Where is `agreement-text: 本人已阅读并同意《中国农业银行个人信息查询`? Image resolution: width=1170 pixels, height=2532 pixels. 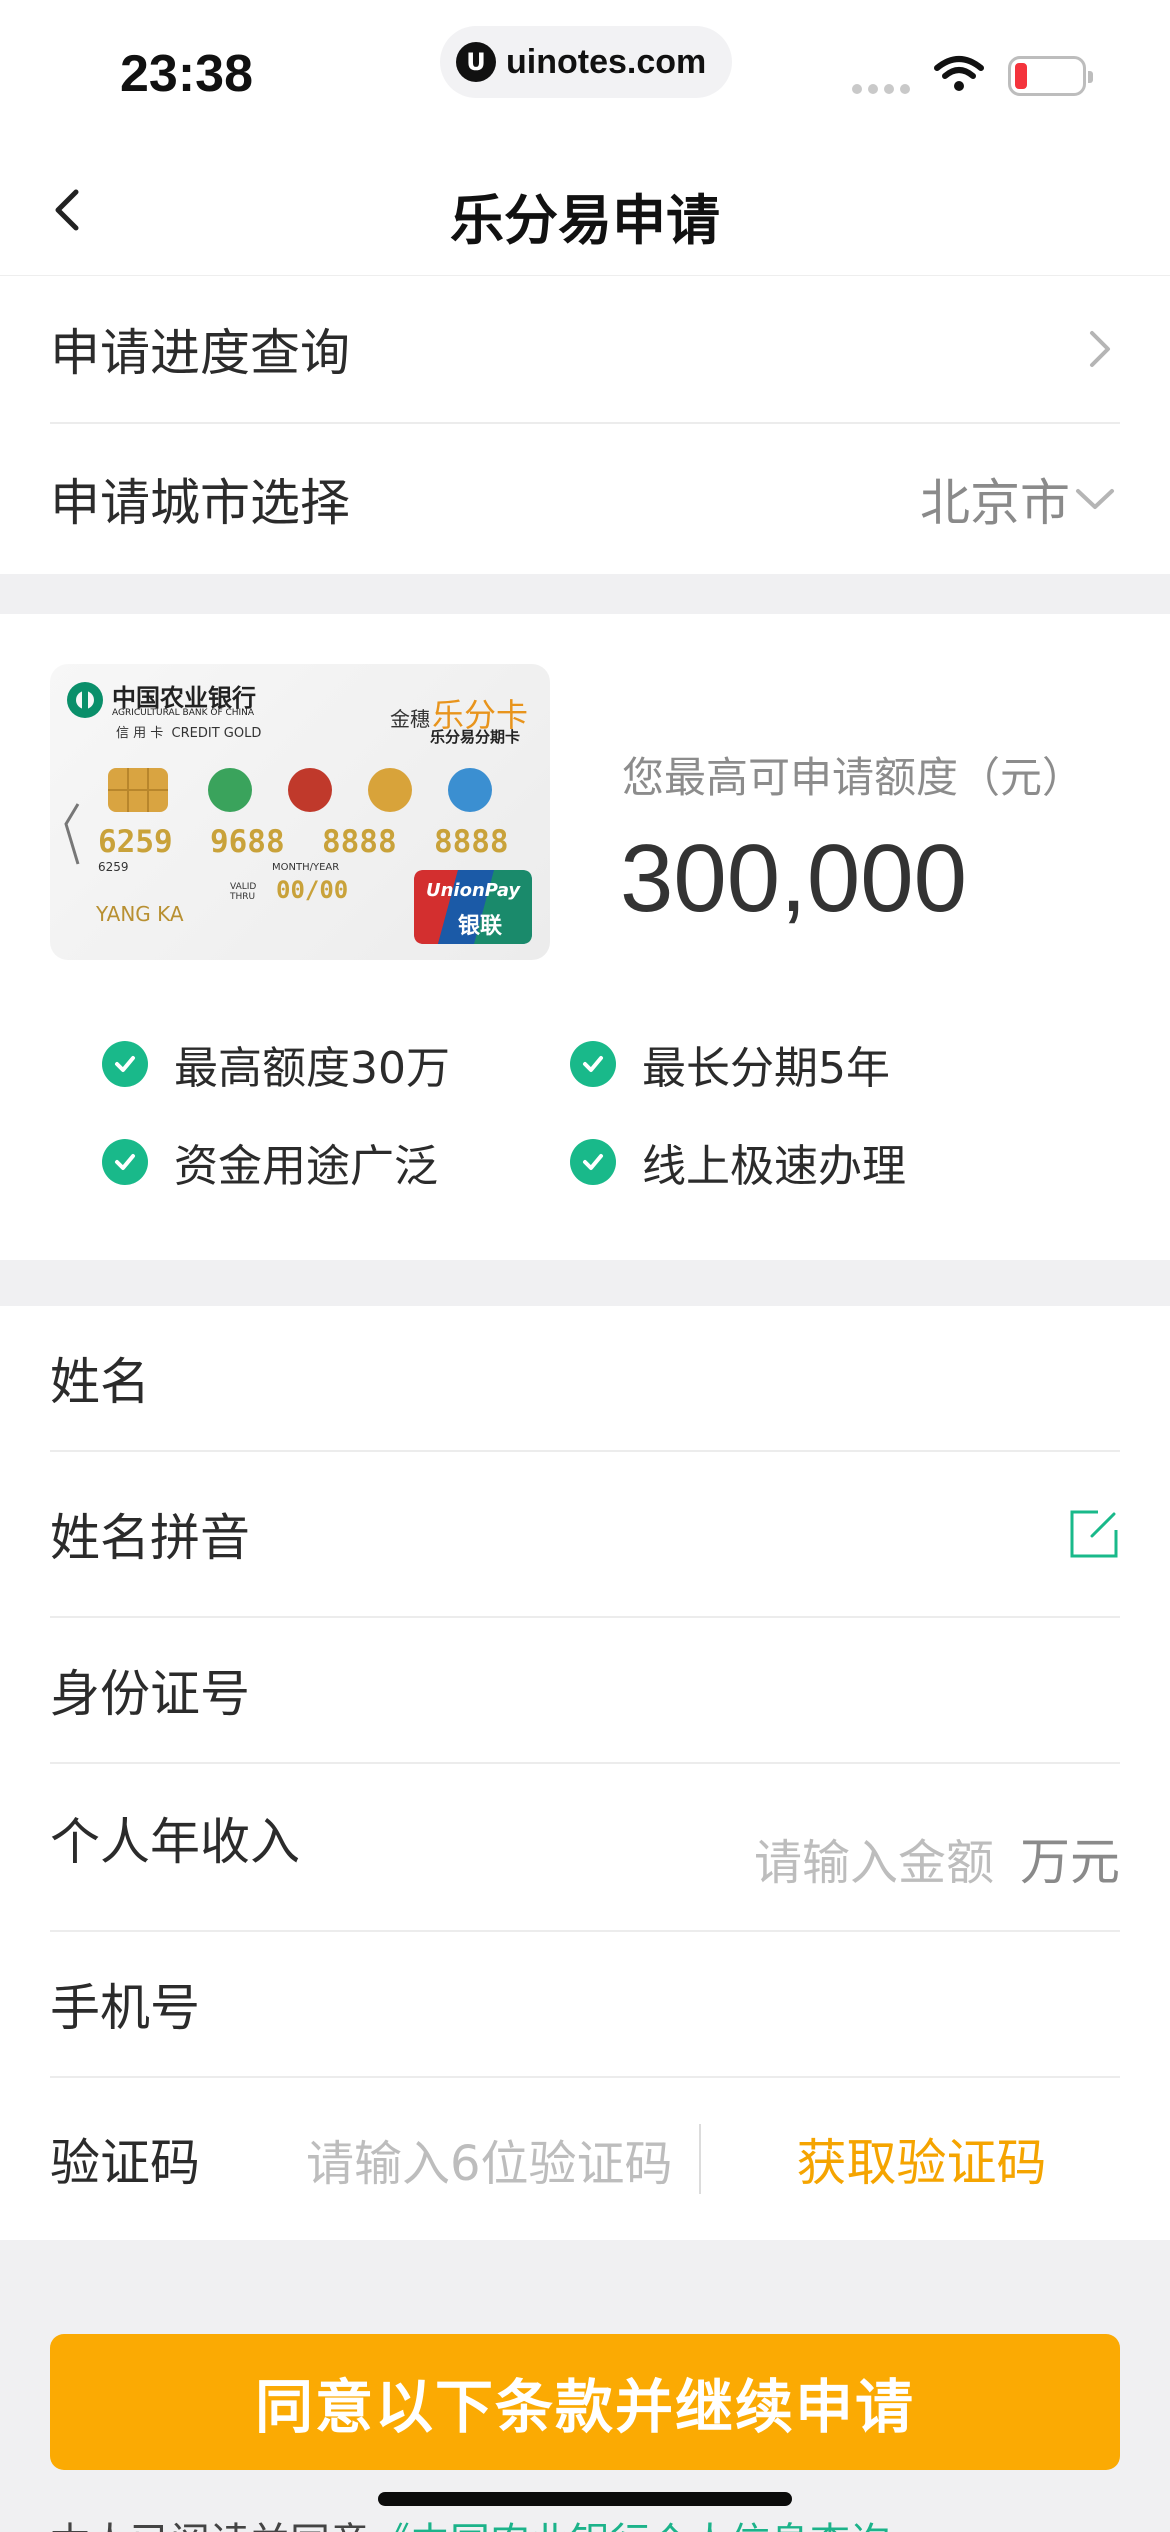
agreement-text: 本人已阅读并同意《中国农业银行个人信息查询 is located at coordinates (470, 2521).